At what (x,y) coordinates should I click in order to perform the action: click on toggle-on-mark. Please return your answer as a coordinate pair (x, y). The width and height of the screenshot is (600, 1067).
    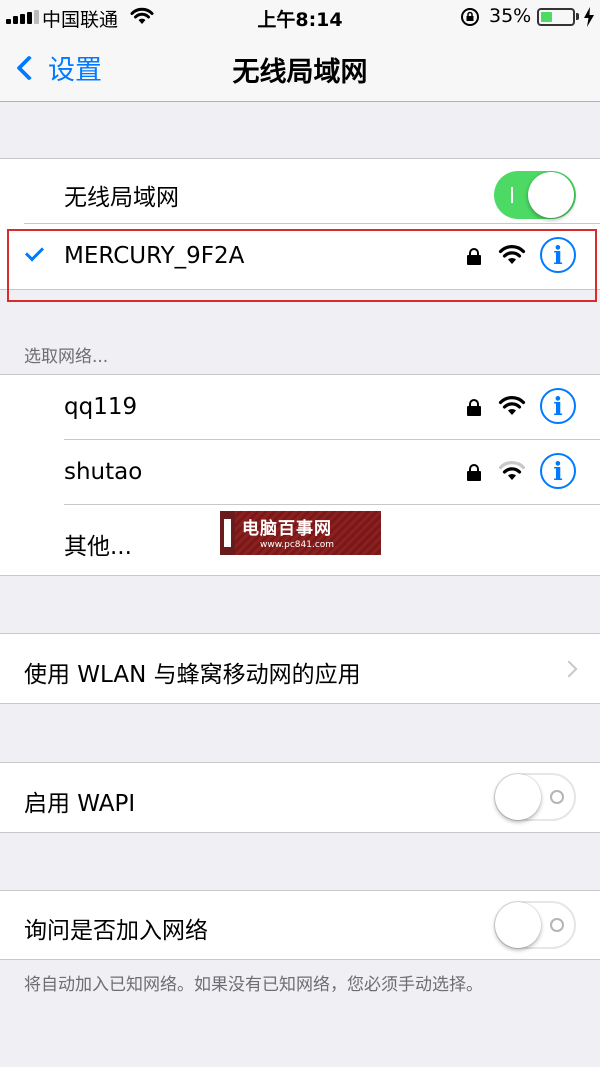
    Looking at the image, I should click on (512, 195).